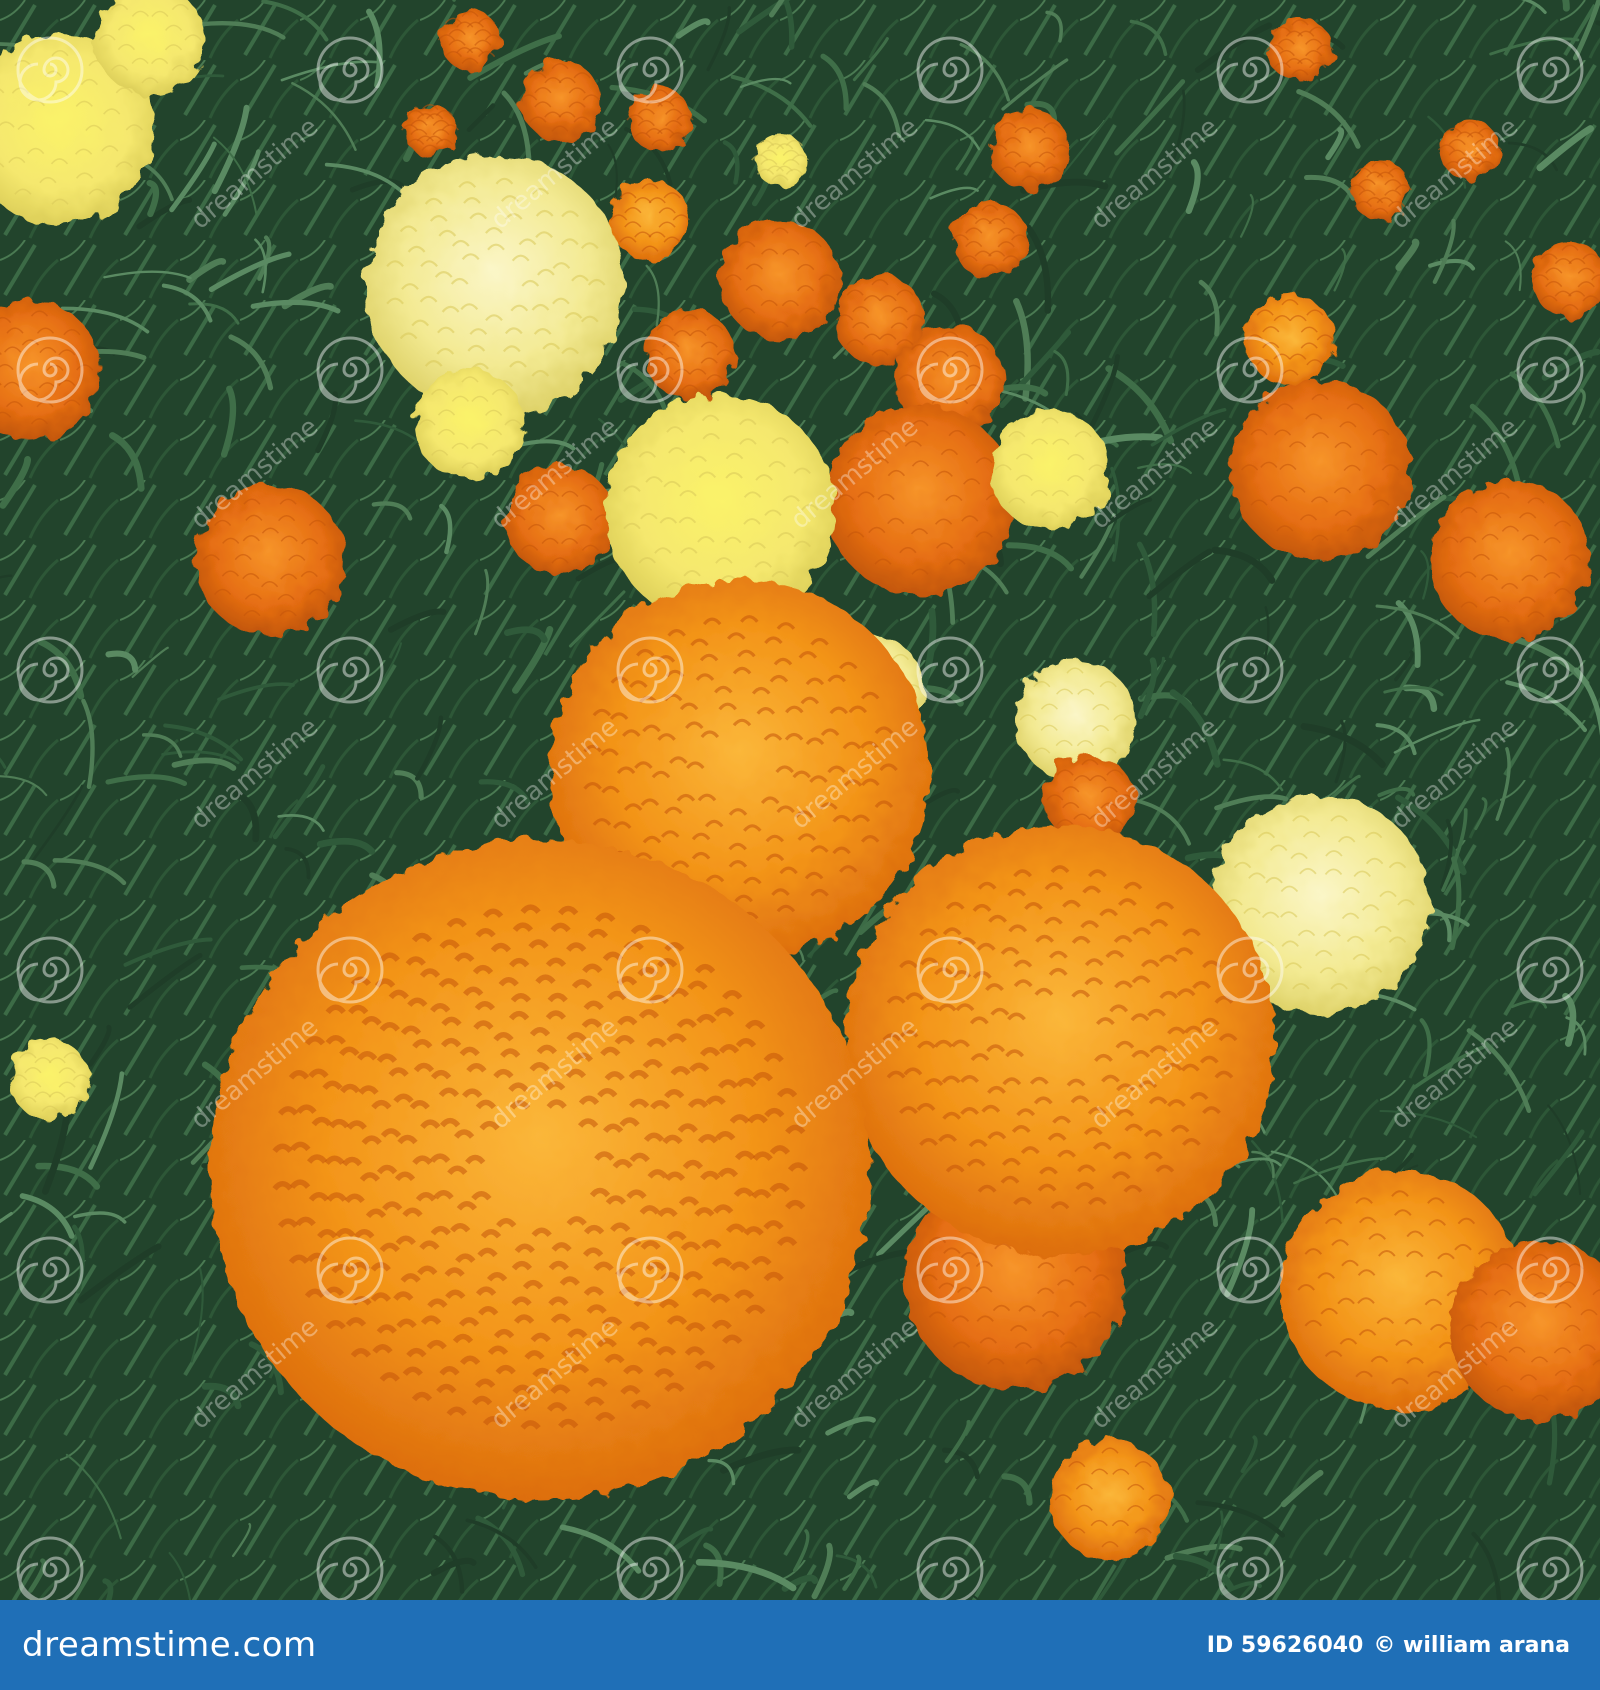  I want to click on author-credit: © william arana, so click(1471, 1645).